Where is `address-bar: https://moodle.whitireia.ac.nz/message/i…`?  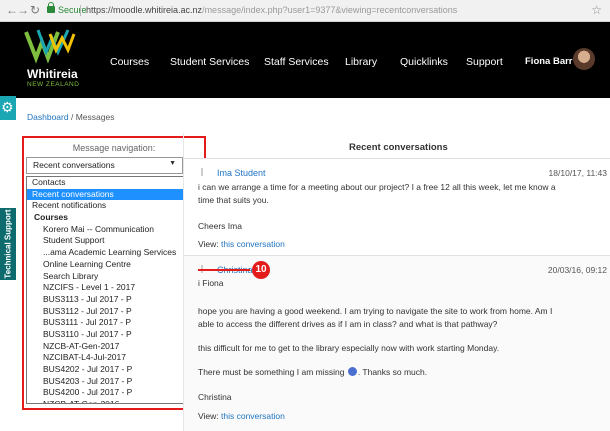
address-bar: https://moodle.whitireia.ac.nz/message/i… is located at coordinates (271, 10).